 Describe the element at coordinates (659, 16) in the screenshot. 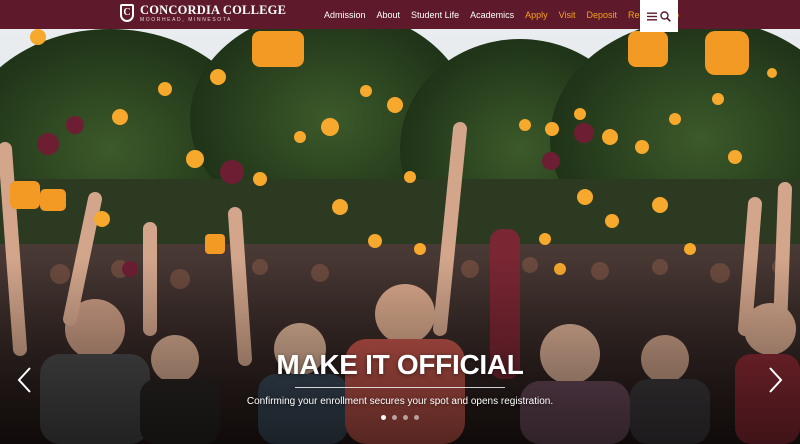

I see `menu-search-button` at that location.